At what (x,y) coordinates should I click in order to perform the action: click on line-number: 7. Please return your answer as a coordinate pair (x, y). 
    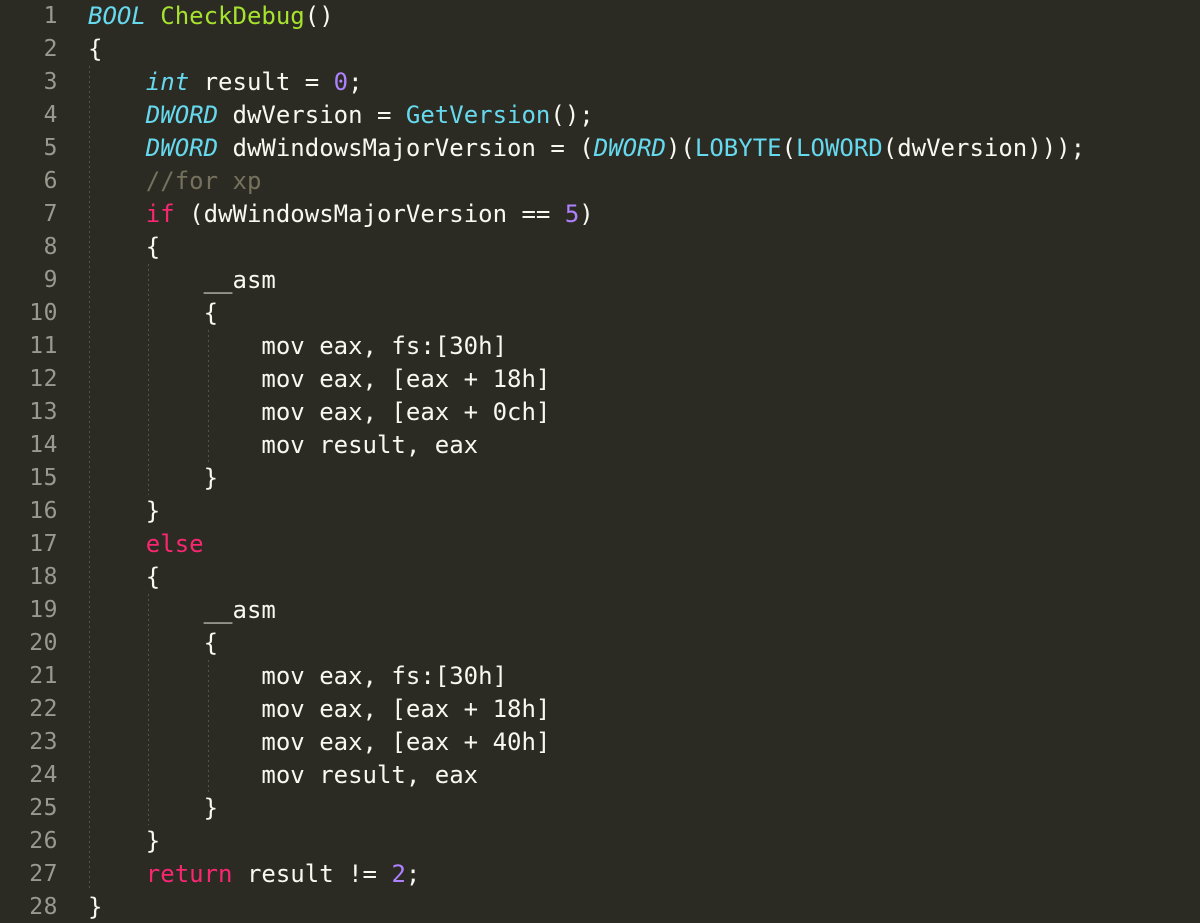
    Looking at the image, I should click on (50, 214).